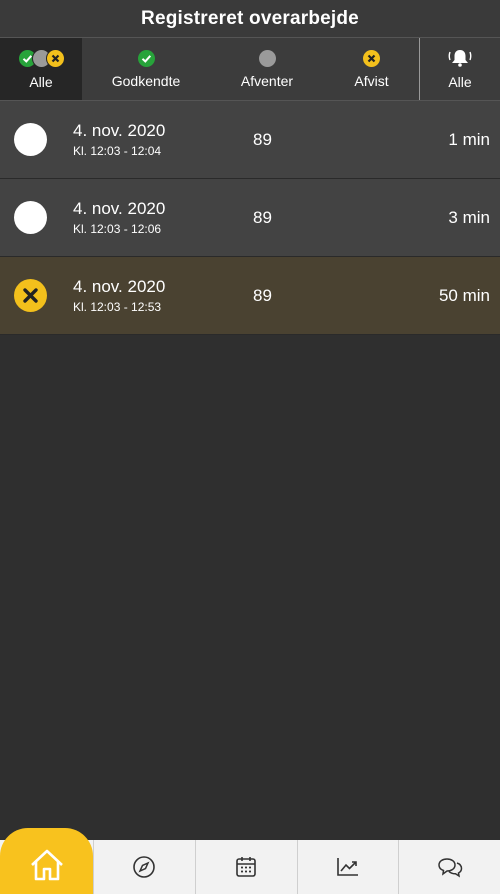  I want to click on trend-chart-icon, so click(347, 867).